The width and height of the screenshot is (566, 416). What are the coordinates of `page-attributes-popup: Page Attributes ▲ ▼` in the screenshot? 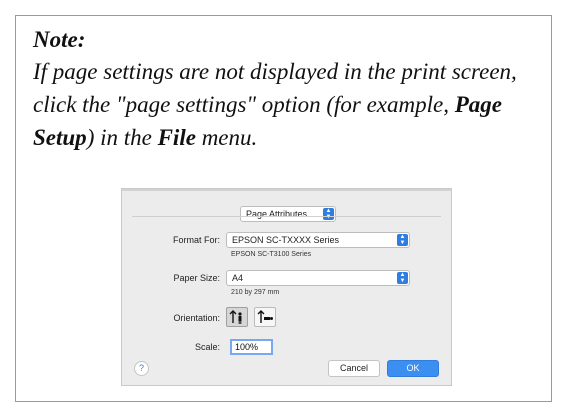 It's located at (288, 214).